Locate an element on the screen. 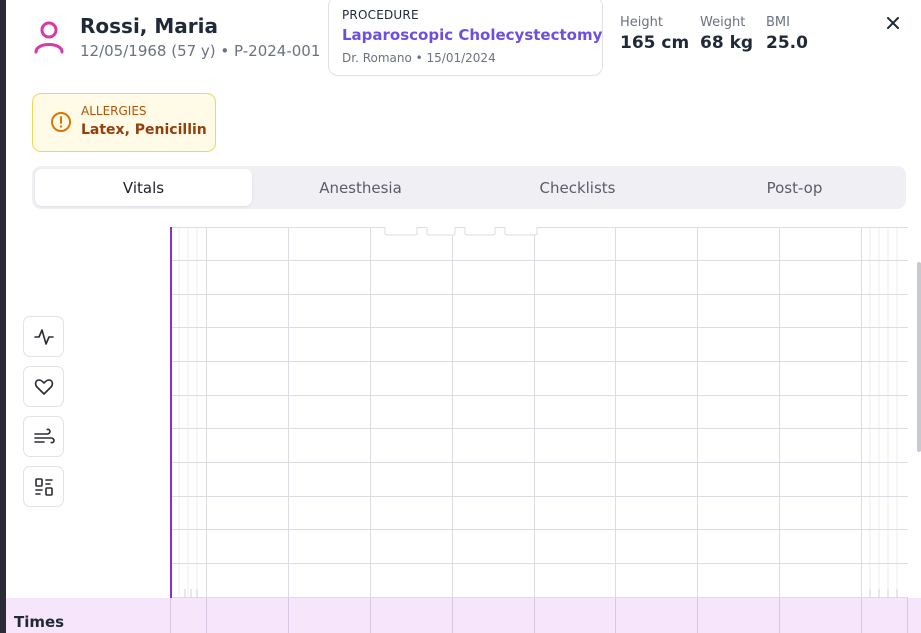  times-label: Times is located at coordinates (39, 622).